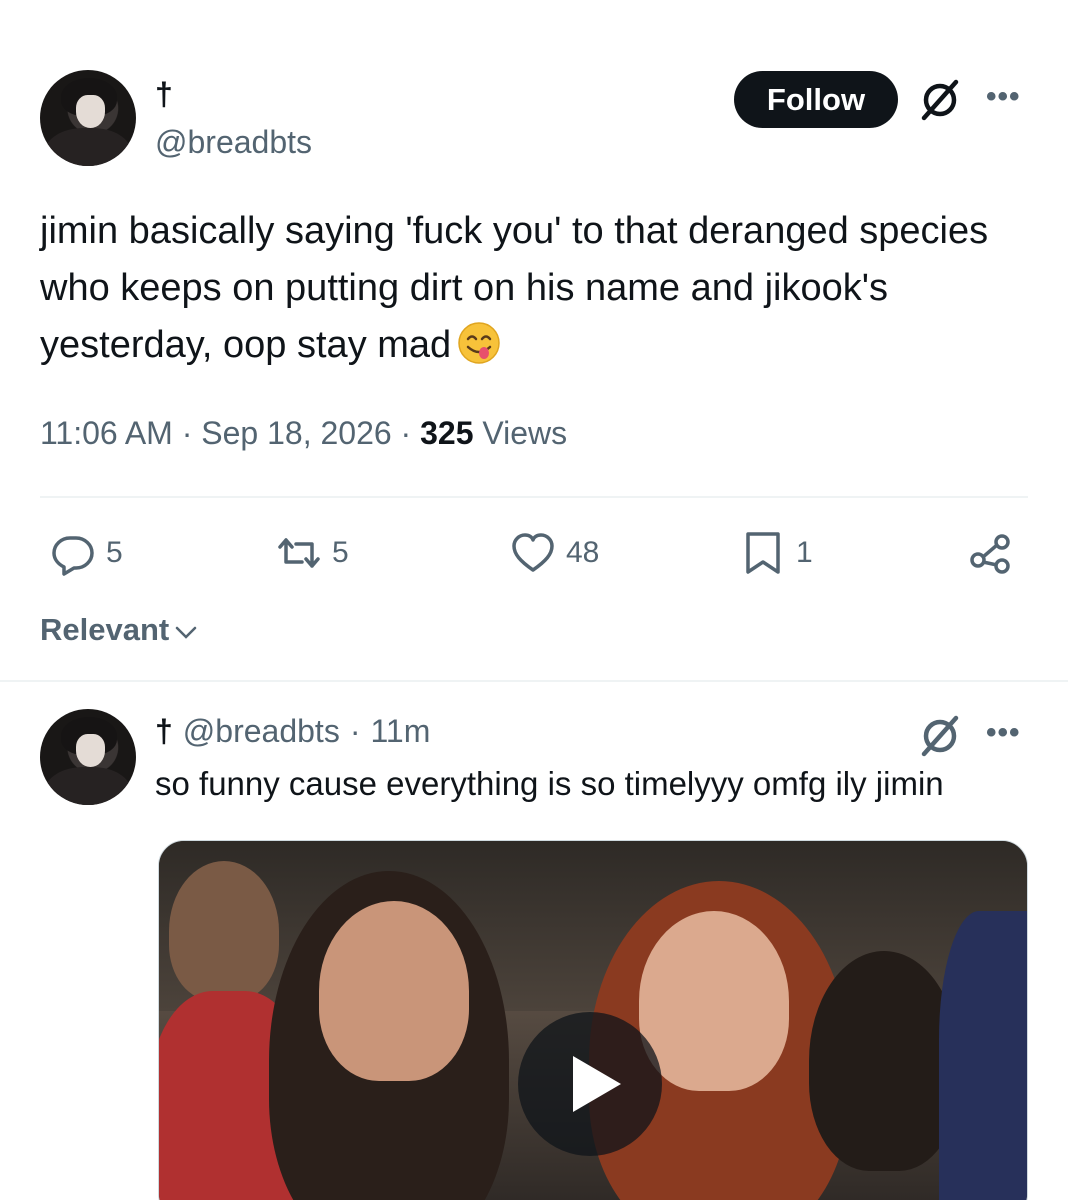 This screenshot has height=1200, width=1068. What do you see at coordinates (990, 554) in the screenshot?
I see `share-icon` at bounding box center [990, 554].